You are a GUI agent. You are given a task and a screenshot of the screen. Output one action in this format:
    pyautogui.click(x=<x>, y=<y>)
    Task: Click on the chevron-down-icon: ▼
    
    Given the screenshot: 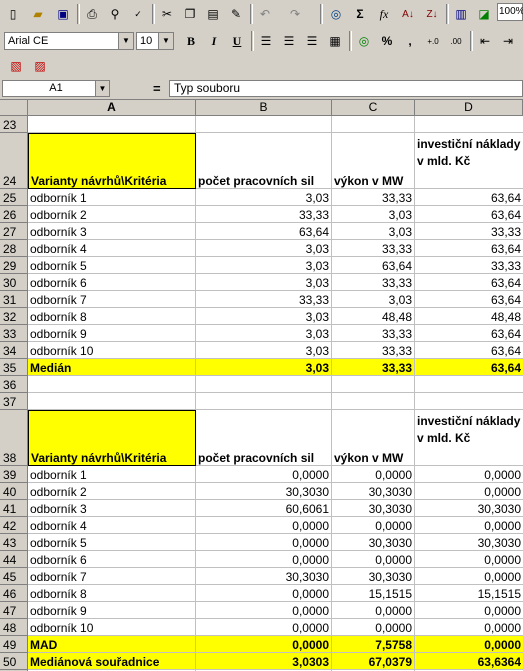 What is the action you would take?
    pyautogui.click(x=165, y=41)
    